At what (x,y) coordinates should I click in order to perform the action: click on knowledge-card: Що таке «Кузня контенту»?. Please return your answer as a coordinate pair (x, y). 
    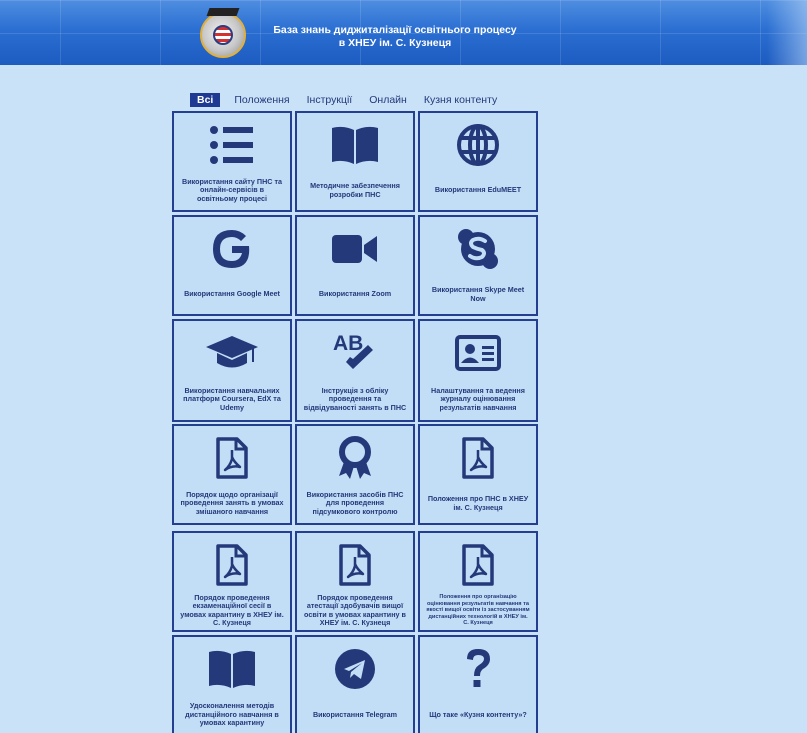
    Looking at the image, I should click on (478, 684).